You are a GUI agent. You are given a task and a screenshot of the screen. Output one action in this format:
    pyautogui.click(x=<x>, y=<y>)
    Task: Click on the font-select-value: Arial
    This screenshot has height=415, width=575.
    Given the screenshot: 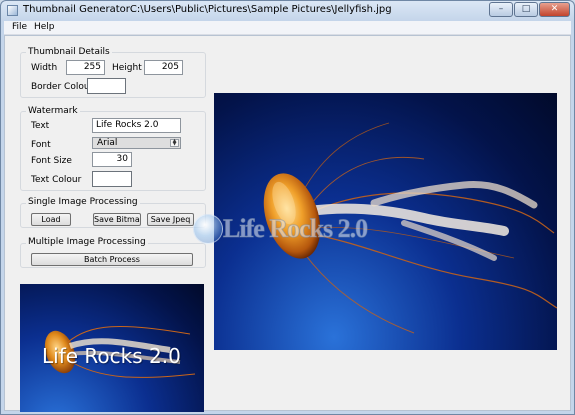 What is the action you would take?
    pyautogui.click(x=107, y=143)
    